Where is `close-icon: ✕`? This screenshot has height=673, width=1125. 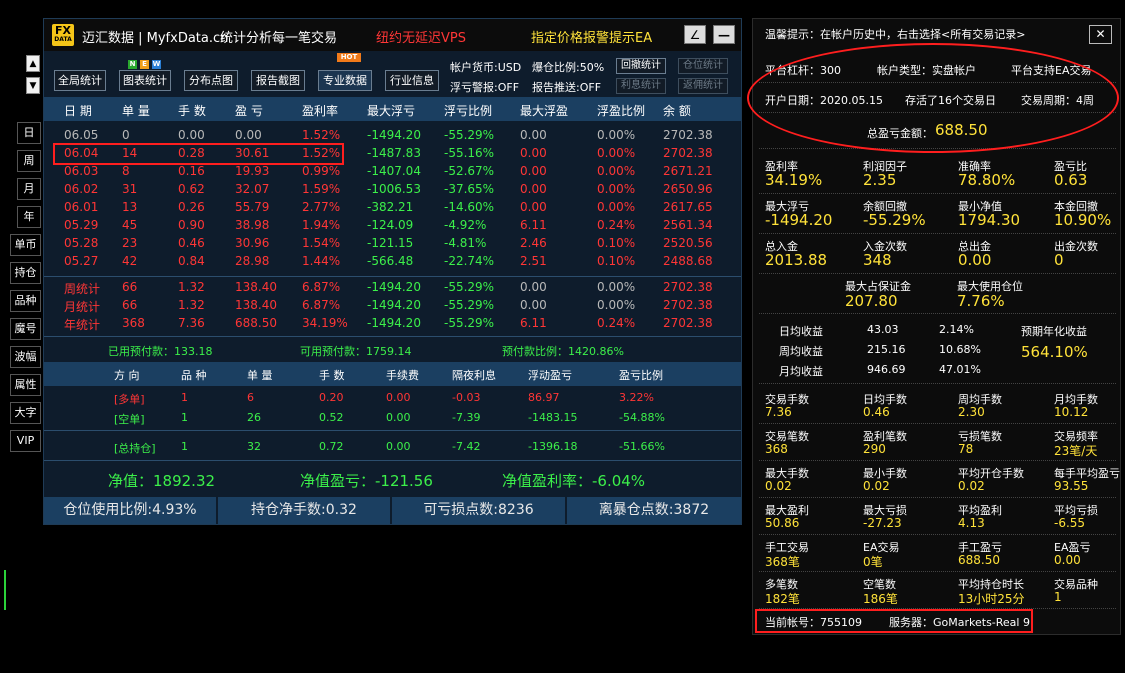
close-icon: ✕ is located at coordinates (1100, 34).